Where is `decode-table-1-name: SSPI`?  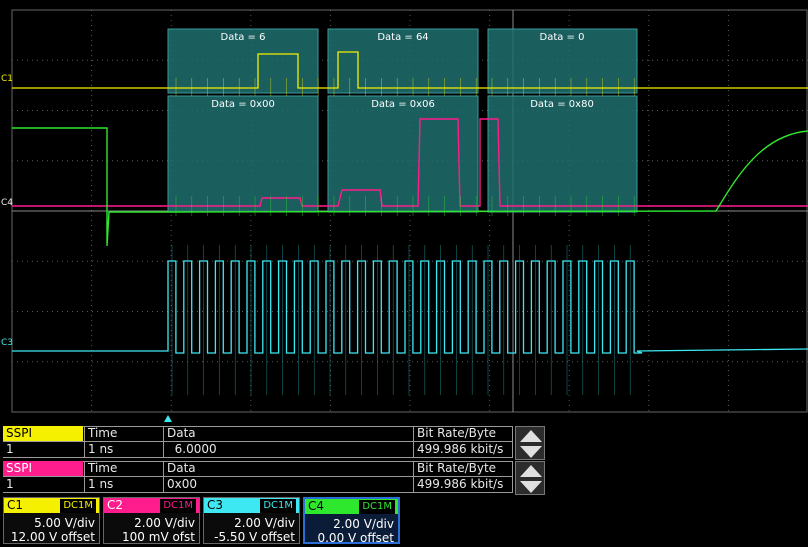 decode-table-1-name: SSPI is located at coordinates (43, 433).